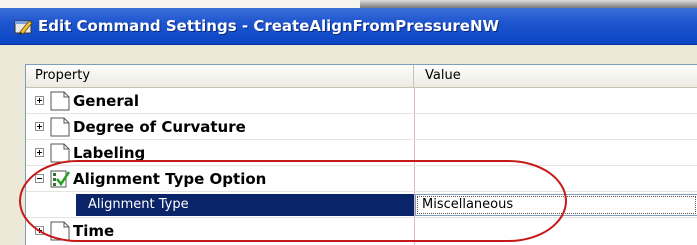  Describe the element at coordinates (94, 231) in the screenshot. I see `category-label: Time` at that location.